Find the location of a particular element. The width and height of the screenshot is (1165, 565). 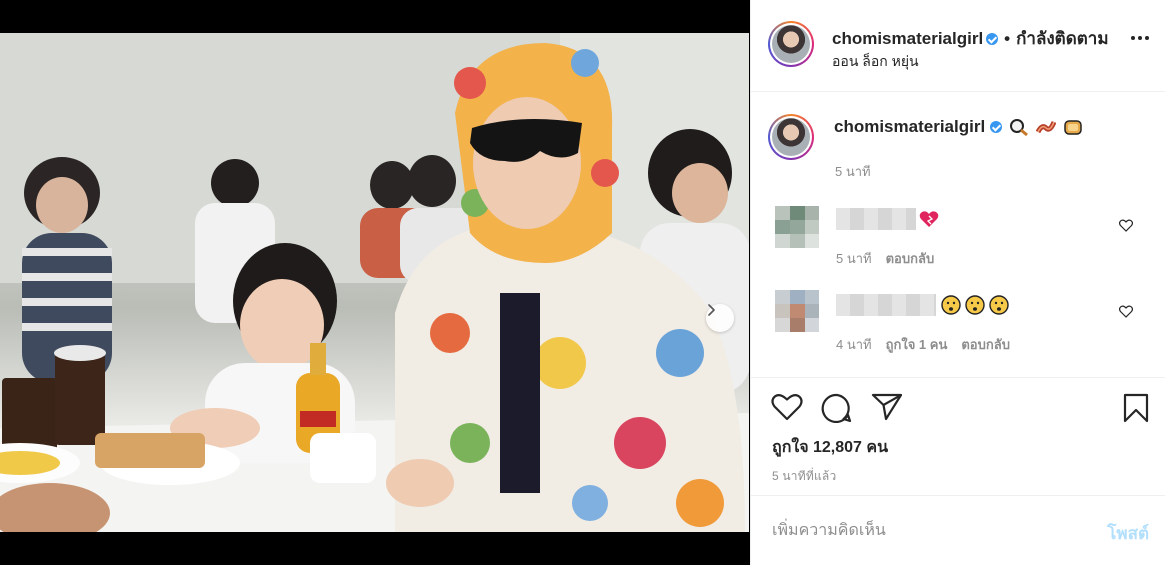

next-slide-button is located at coordinates (720, 318).